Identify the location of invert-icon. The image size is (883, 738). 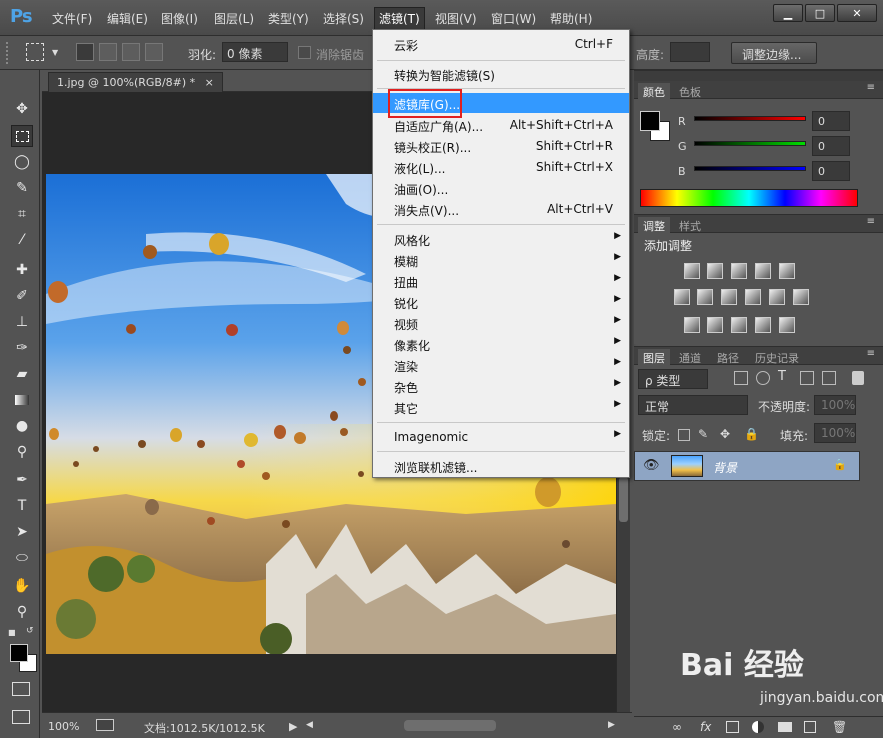
(692, 325).